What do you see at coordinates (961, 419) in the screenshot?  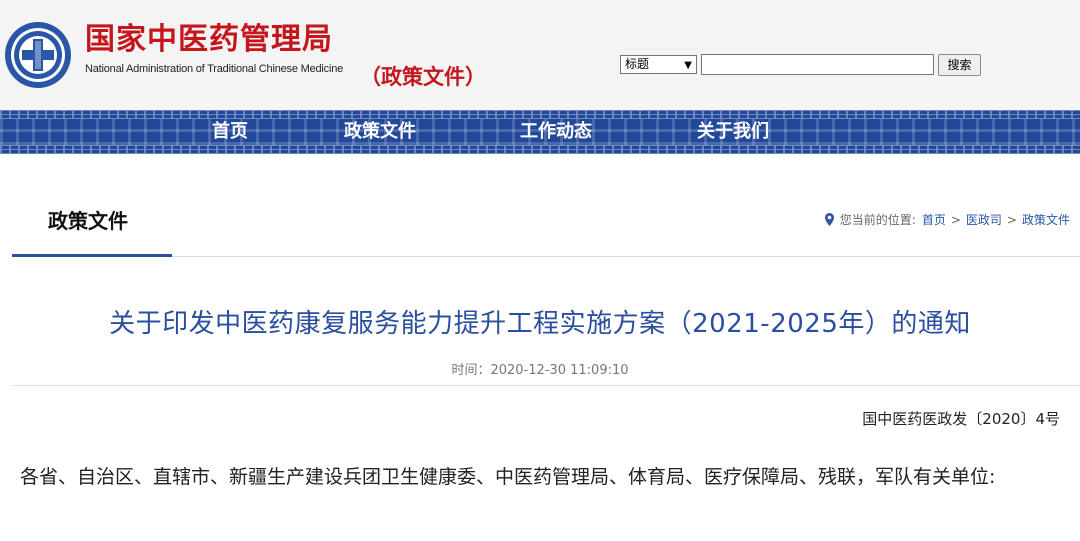 I see `document-number: 国中医药医政发〔2020〕4号` at bounding box center [961, 419].